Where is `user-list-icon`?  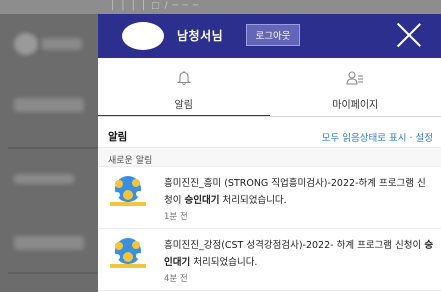
user-list-icon is located at coordinates (355, 78).